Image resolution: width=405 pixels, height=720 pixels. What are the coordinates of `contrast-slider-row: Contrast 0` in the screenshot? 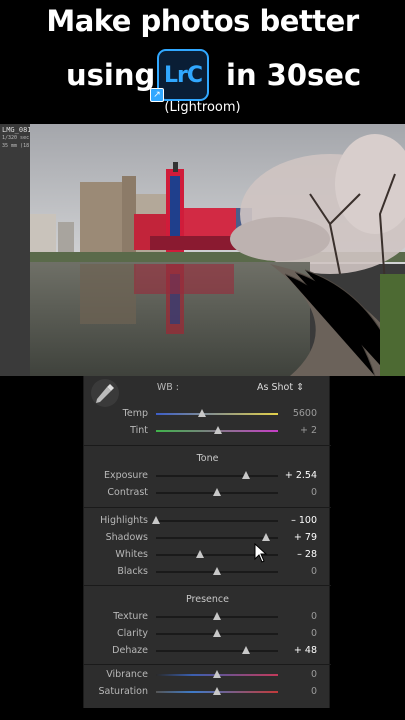 It's located at (207, 493).